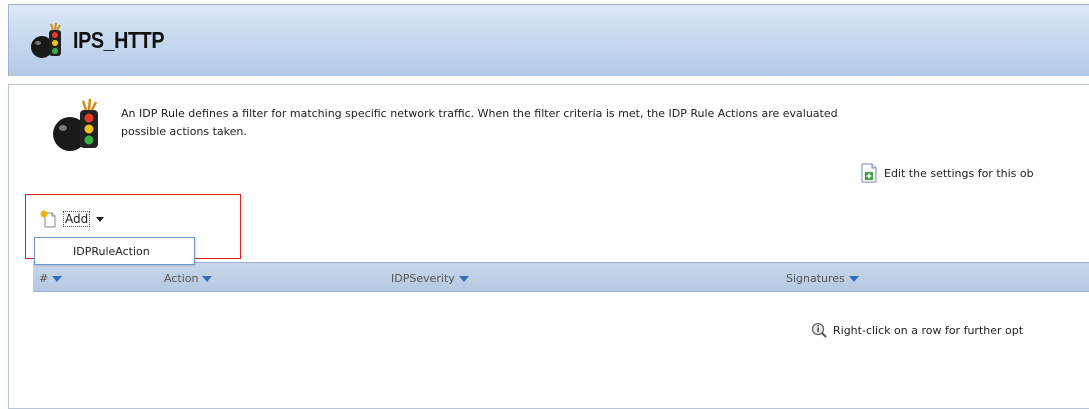  I want to click on edit-settings-link: Edit the settings for this ob, so click(947, 173).